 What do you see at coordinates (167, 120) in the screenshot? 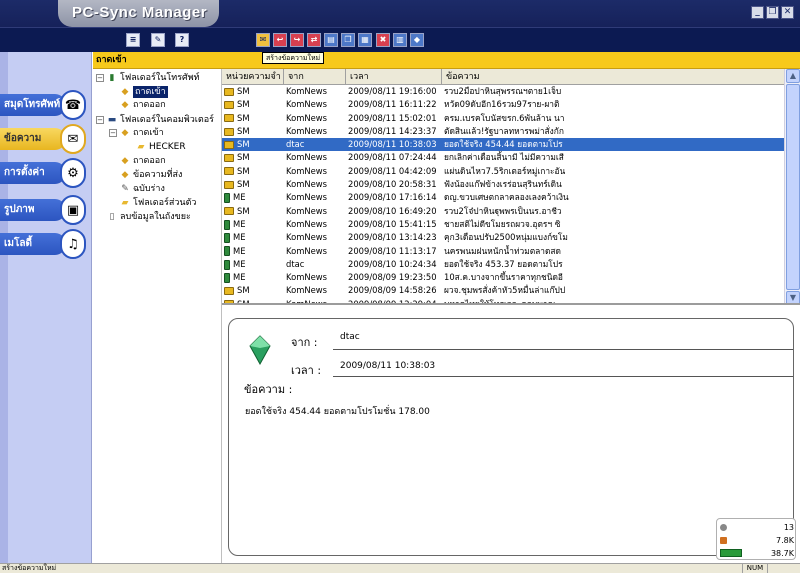
I see `tree-label: โฟลเดอร์ในคอมพิวเตอร์` at bounding box center [167, 120].